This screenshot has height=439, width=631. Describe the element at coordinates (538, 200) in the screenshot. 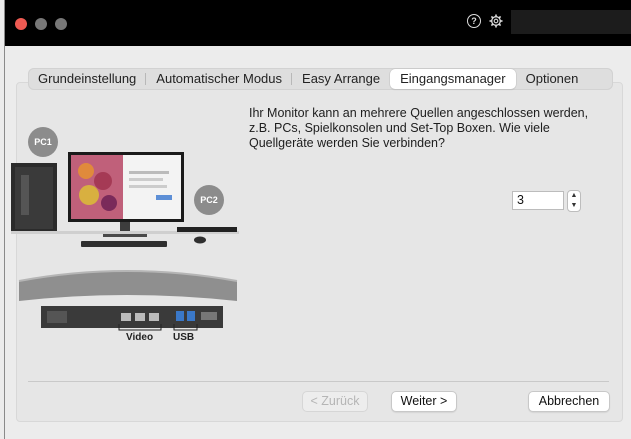

I see `source-count-input: 3` at that location.